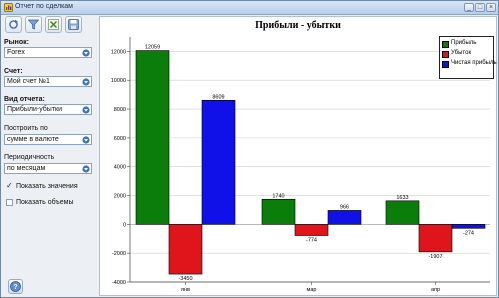 This screenshot has height=298, width=499. I want to click on show-values-label: Показать значения, so click(47, 186).